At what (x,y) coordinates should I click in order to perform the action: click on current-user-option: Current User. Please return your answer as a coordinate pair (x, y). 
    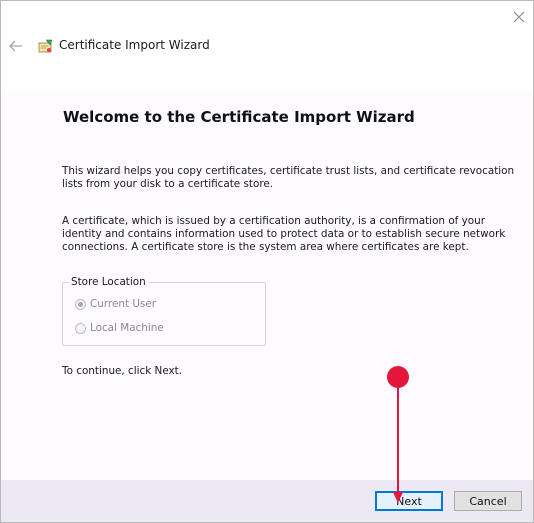
    Looking at the image, I should click on (115, 304).